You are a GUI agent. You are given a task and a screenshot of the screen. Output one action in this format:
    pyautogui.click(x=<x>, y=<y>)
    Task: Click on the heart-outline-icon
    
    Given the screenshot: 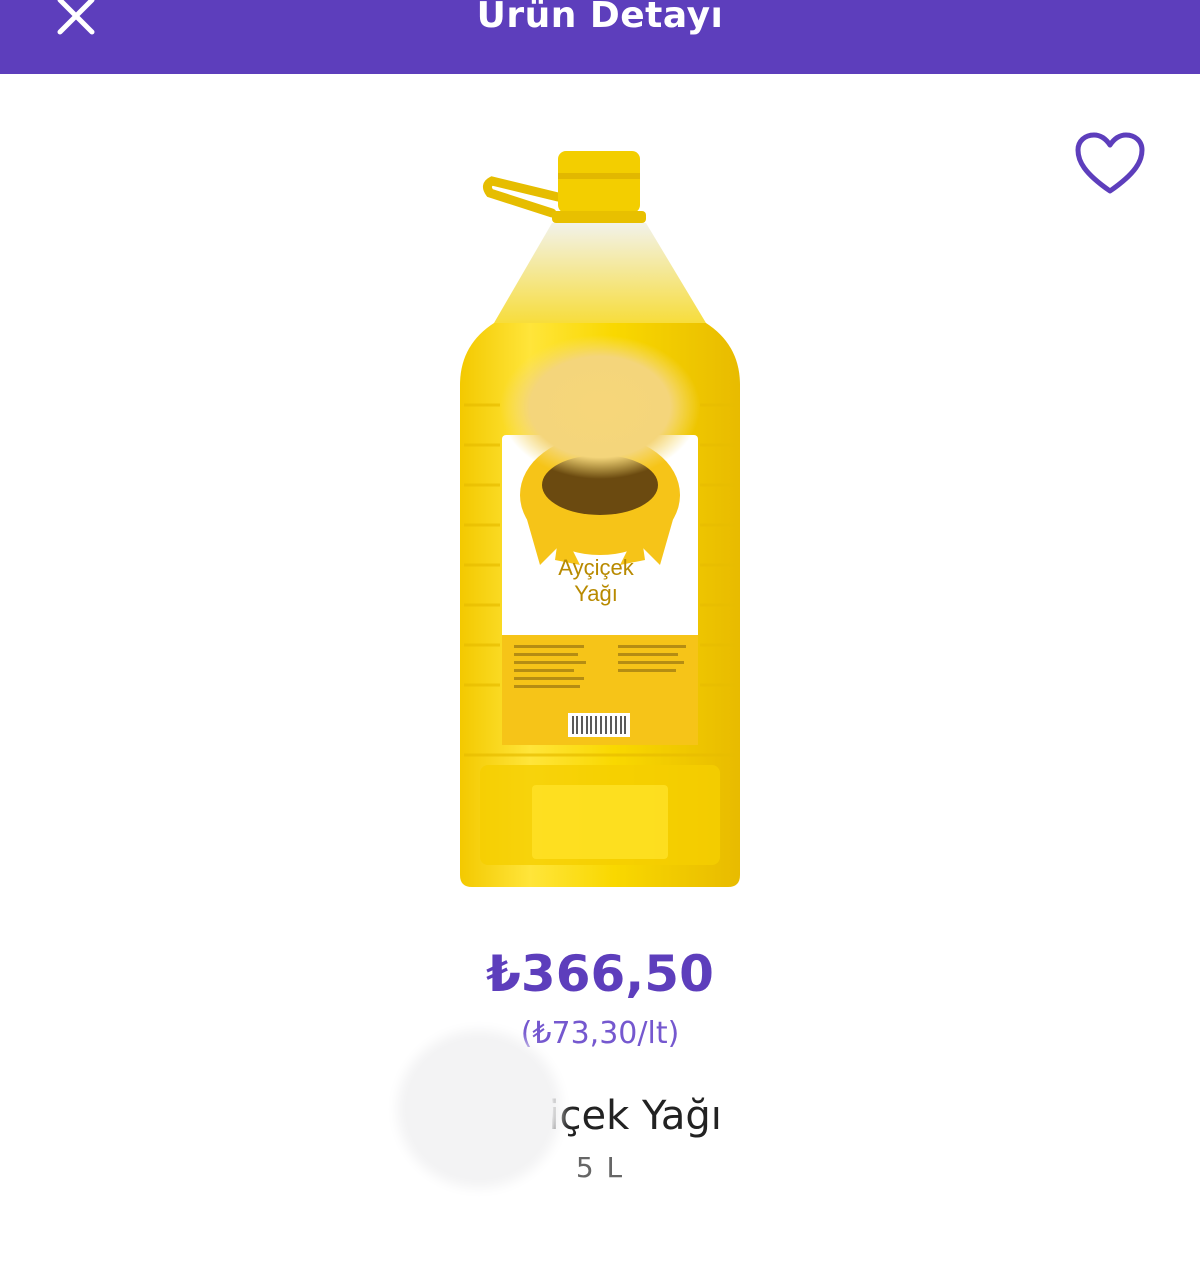 What is the action you would take?
    pyautogui.click(x=1110, y=163)
    